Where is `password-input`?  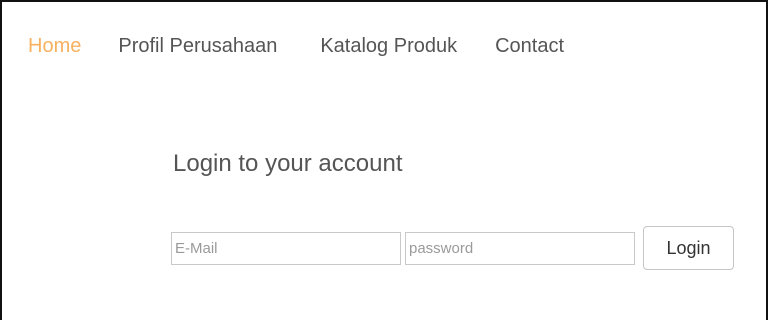 password-input is located at coordinates (520, 248).